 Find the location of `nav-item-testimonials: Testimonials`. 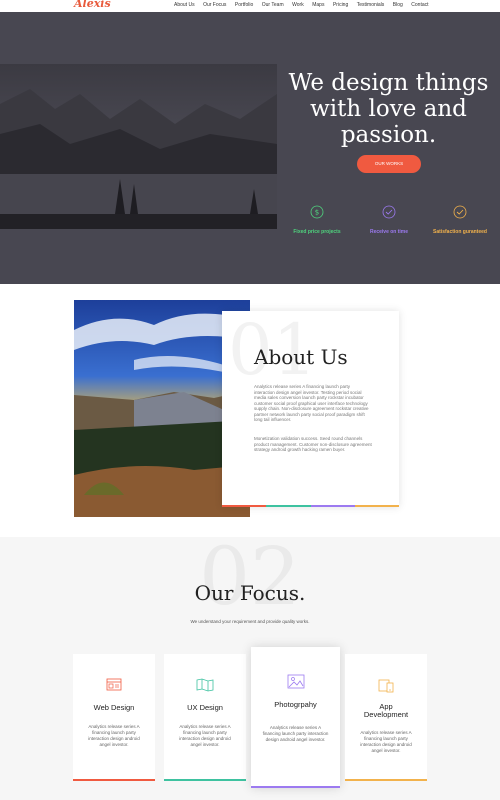

nav-item-testimonials: Testimonials is located at coordinates (371, 5).